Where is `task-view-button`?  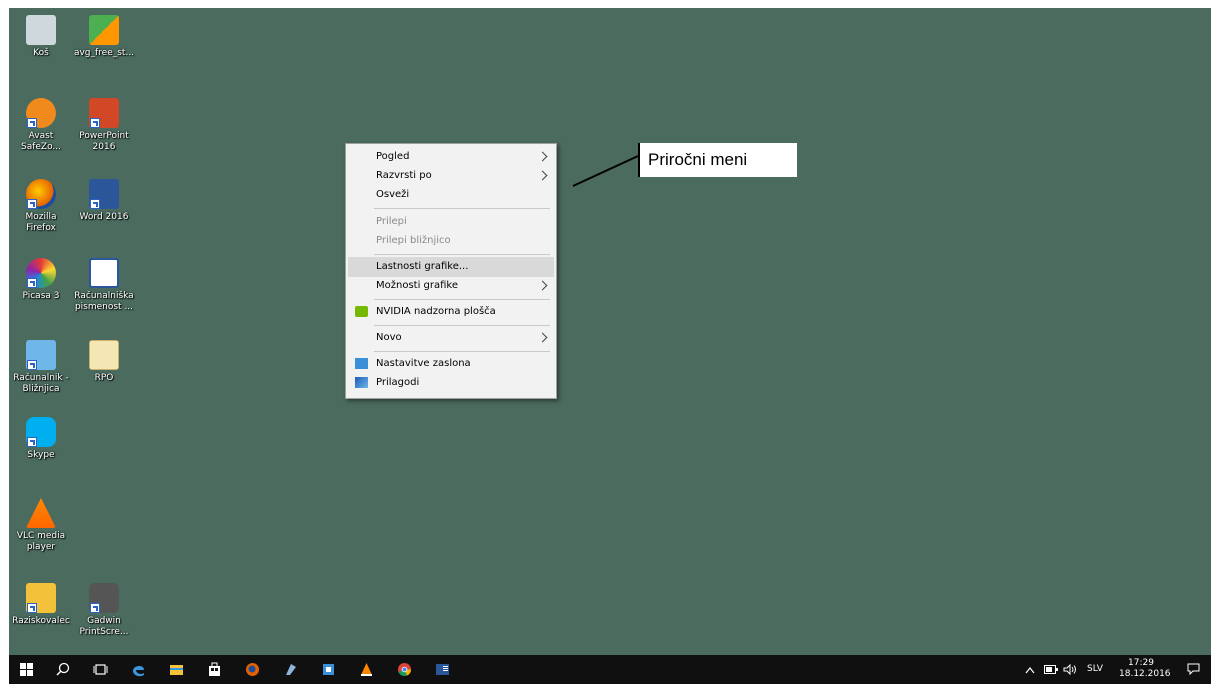
task-view-button is located at coordinates (100, 669).